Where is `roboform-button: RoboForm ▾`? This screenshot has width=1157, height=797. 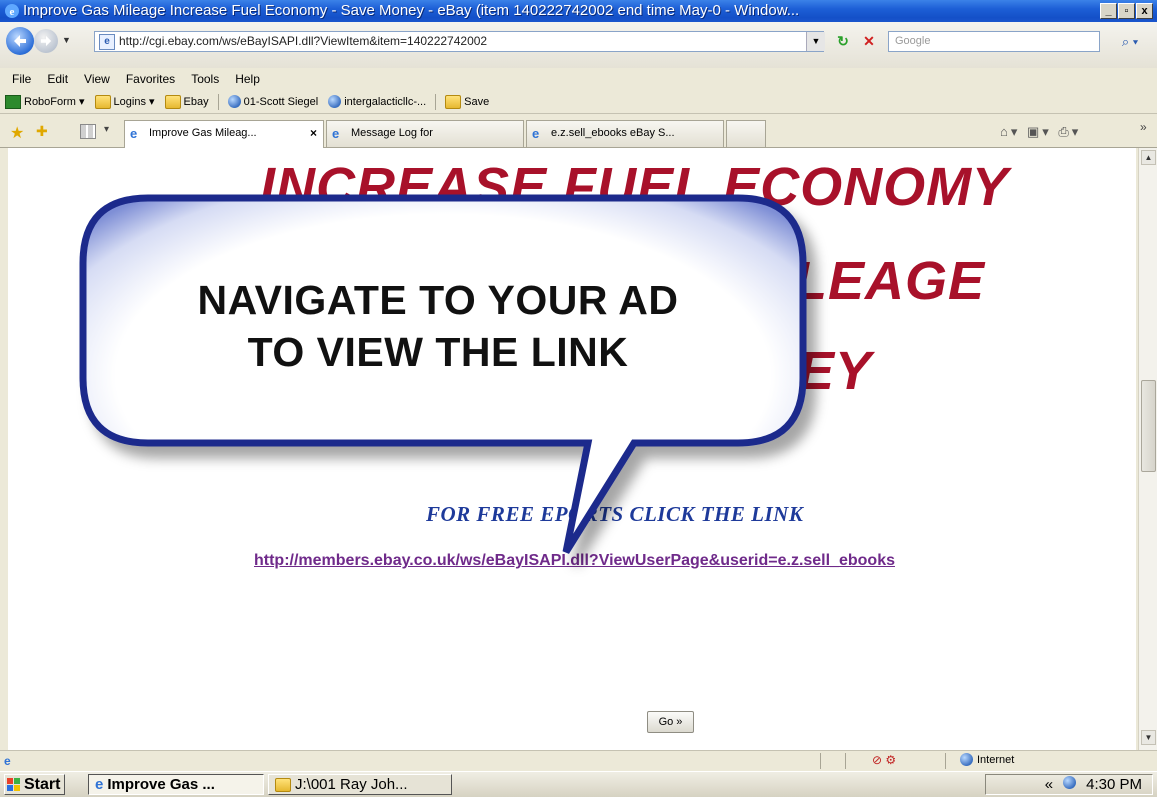 roboform-button: RoboForm ▾ is located at coordinates (45, 101).